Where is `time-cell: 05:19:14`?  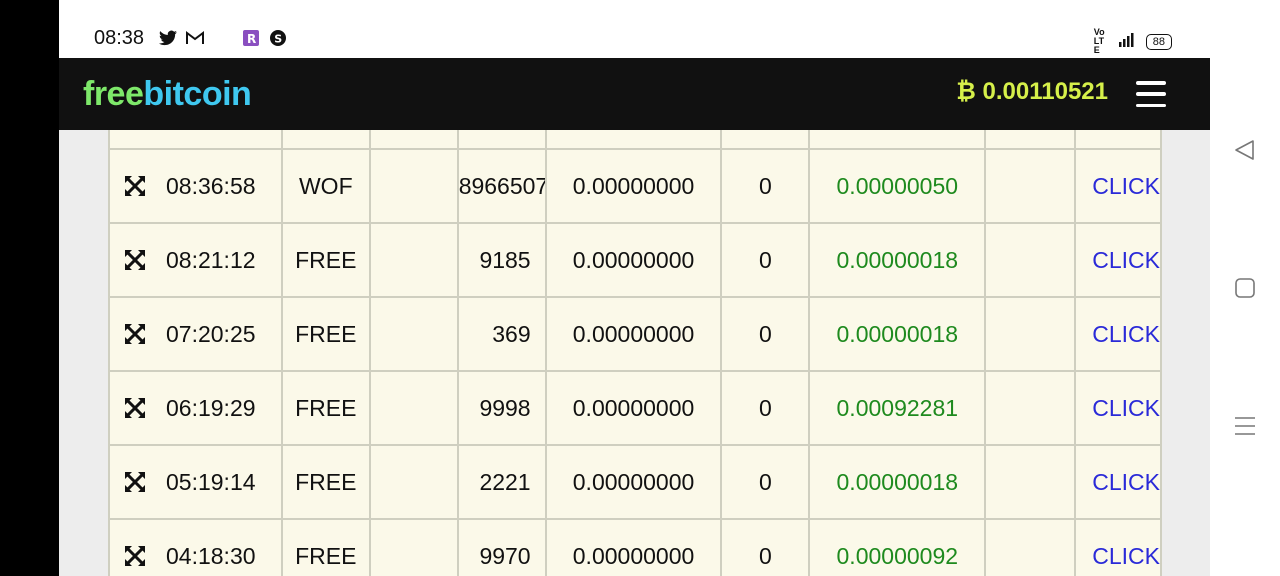 time-cell: 05:19:14 is located at coordinates (195, 482).